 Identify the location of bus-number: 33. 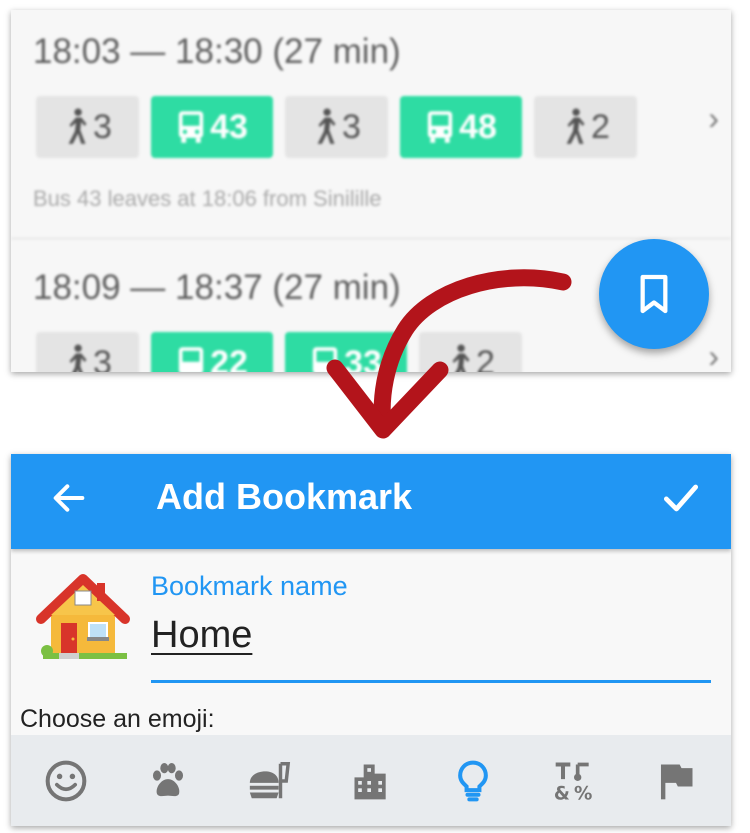
(363, 358).